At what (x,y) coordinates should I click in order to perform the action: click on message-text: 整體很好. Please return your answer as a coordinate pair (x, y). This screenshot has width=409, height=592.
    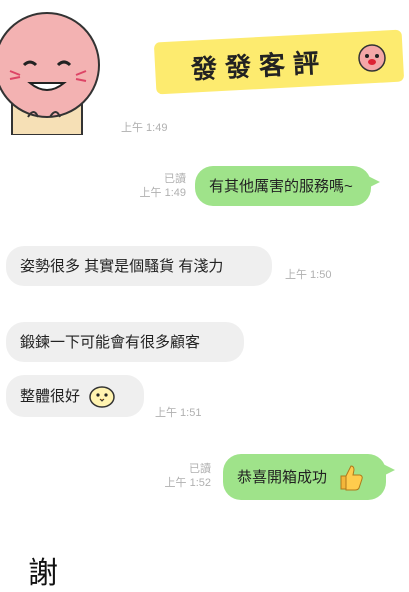
    Looking at the image, I should click on (50, 396).